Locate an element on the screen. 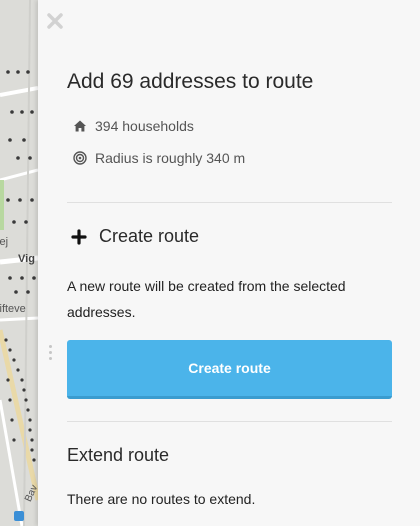 This screenshot has width=420, height=526. radius-icon is located at coordinates (80, 158).